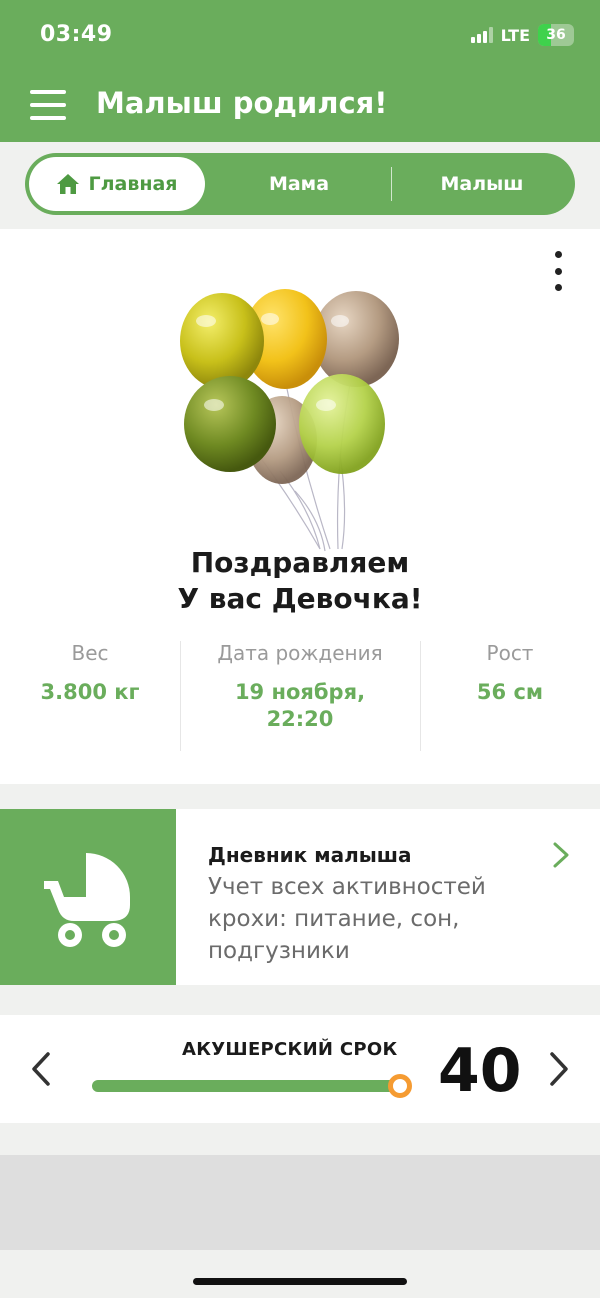 This screenshot has height=1298, width=600. What do you see at coordinates (300, 1069) in the screenshot?
I see `obstetric-term-panel: АКУШЕРСКИЙ СРОК 40` at bounding box center [300, 1069].